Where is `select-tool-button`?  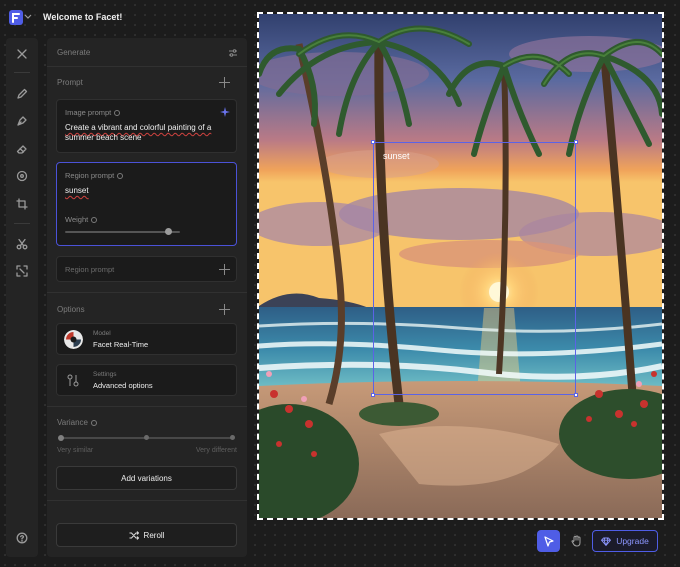
select-tool-button is located at coordinates (548, 541).